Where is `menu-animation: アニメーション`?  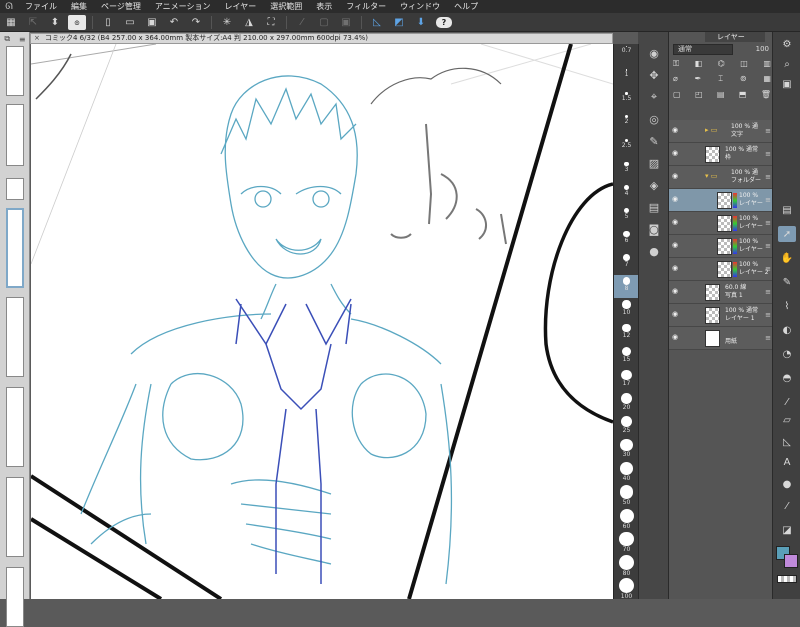 menu-animation: アニメーション is located at coordinates (183, 6).